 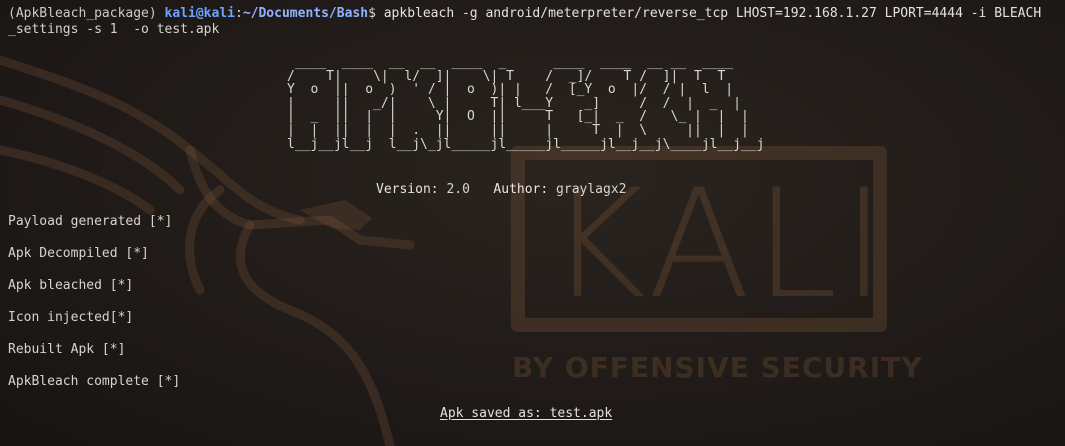 I want to click on status-payload-generated: Payload generated [*], so click(x=90, y=221).